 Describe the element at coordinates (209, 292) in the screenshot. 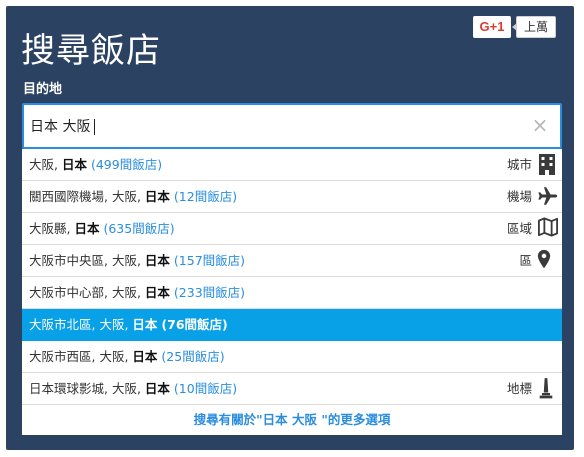

I see `hotel-count: (233間飯店)` at that location.